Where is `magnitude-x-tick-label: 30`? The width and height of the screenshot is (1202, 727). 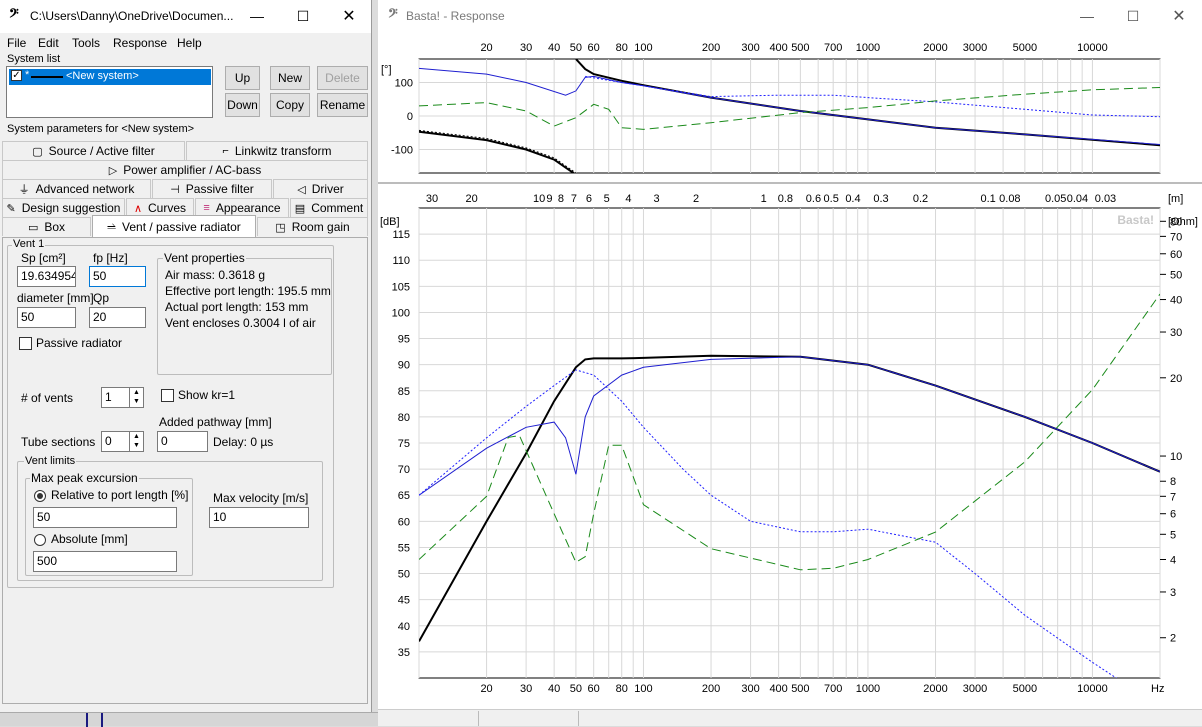 magnitude-x-tick-label: 30 is located at coordinates (526, 689).